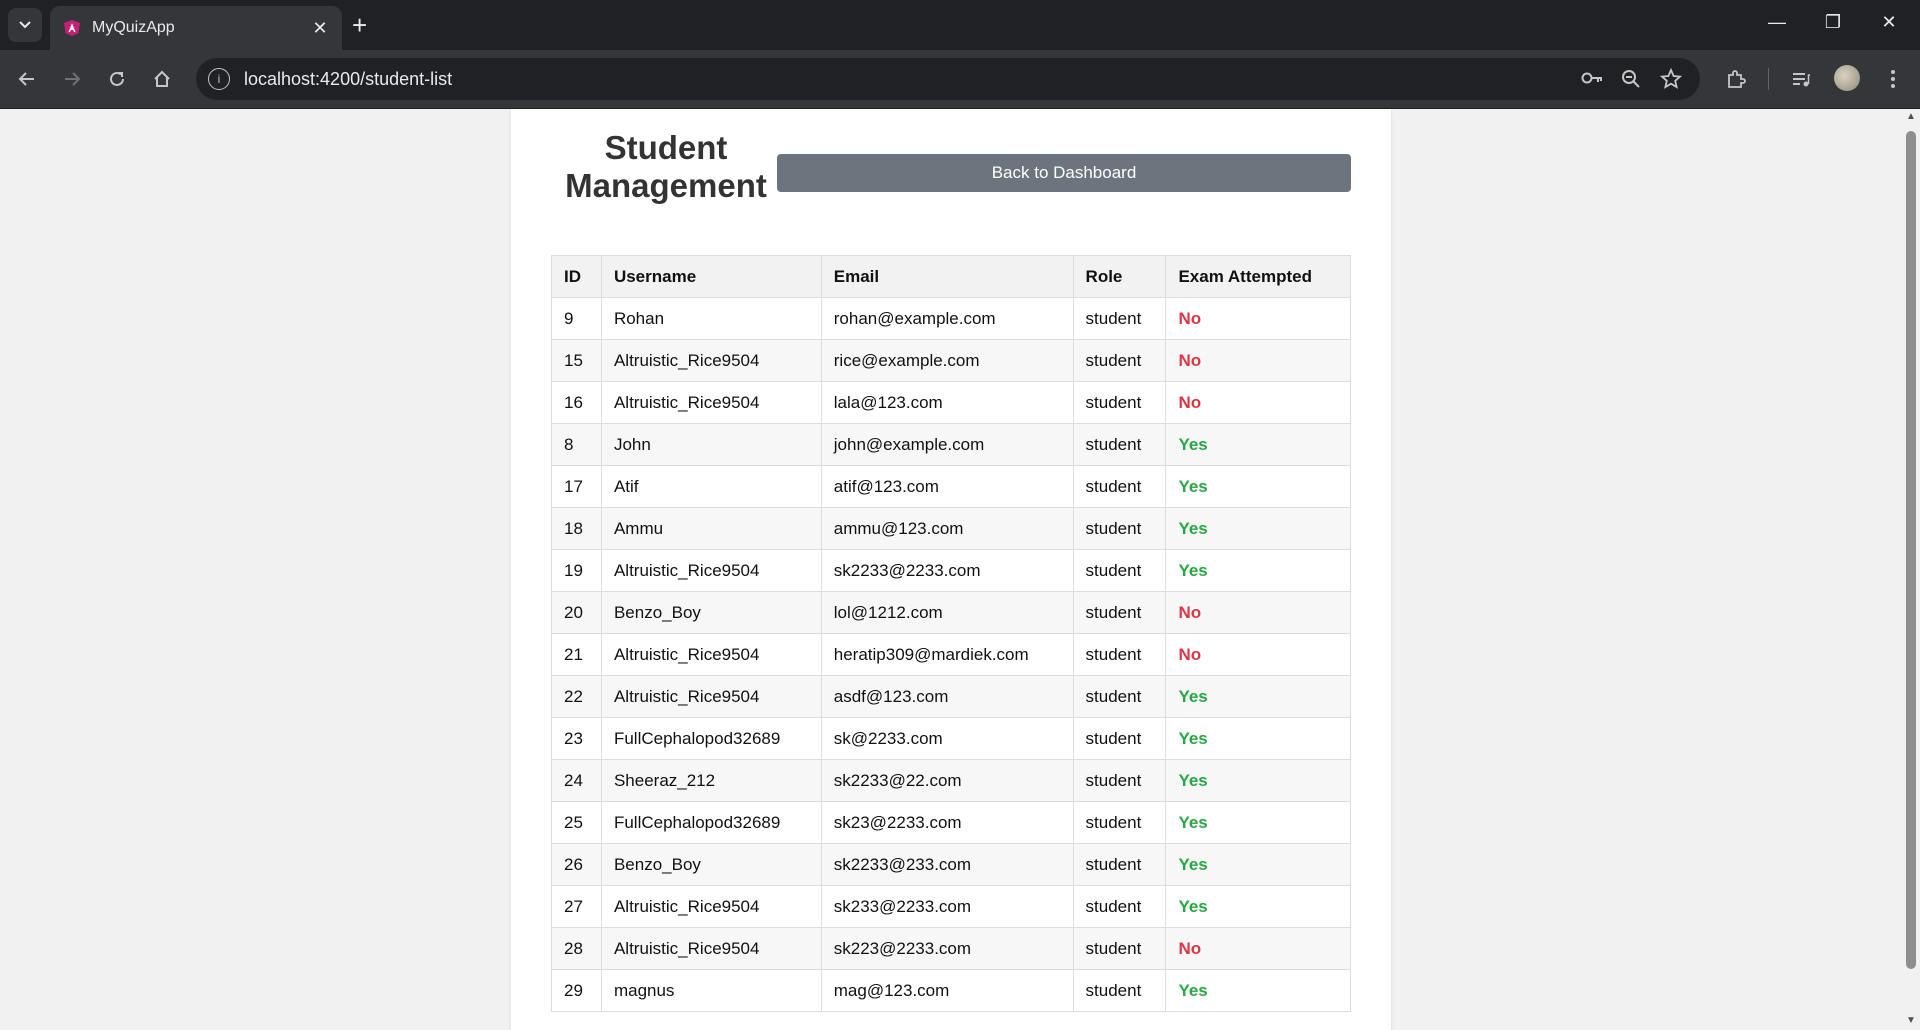 The width and height of the screenshot is (1920, 1030). Describe the element at coordinates (117, 79) in the screenshot. I see `reload-icon` at that location.